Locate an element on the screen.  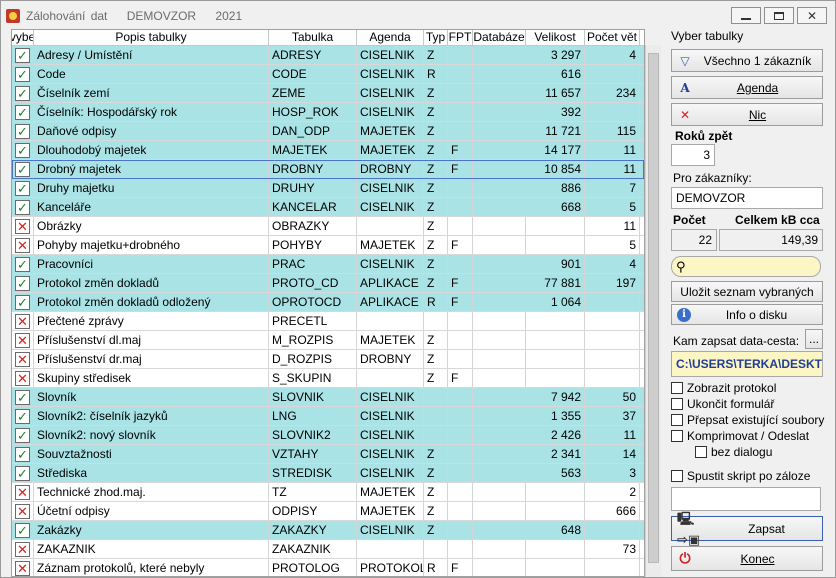
run-script-checkbox: Spustit skript po záloze is located at coordinates (740, 476).